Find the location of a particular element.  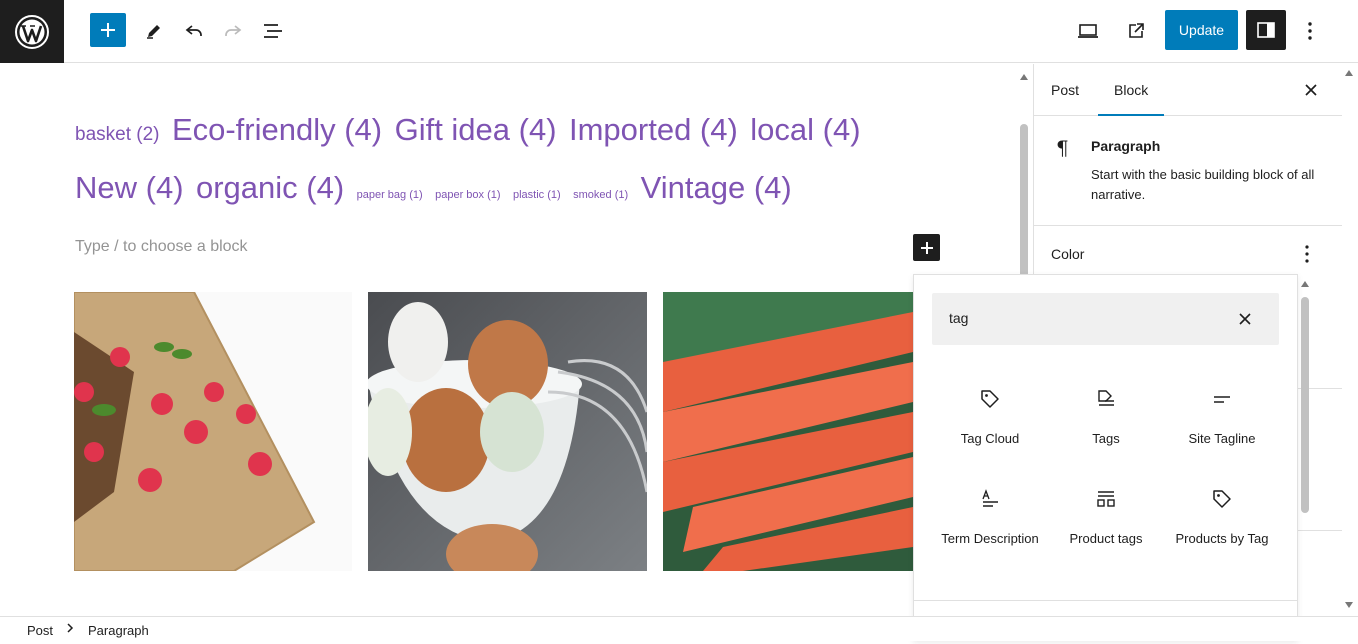

block-result-label: Term Description is located at coordinates (990, 538).